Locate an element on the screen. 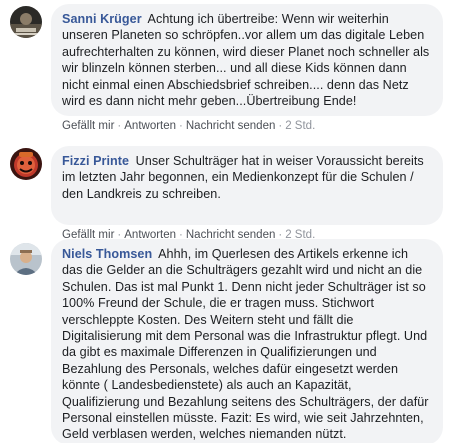 Image resolution: width=451 pixels, height=443 pixels. comment-author: Niels Thomsen is located at coordinates (107, 254).